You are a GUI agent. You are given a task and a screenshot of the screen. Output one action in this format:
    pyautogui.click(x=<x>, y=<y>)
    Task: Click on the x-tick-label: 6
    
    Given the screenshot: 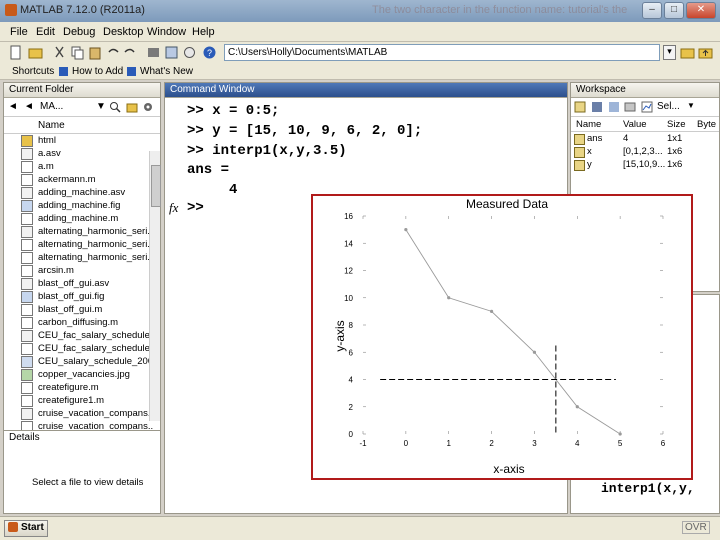 What is the action you would take?
    pyautogui.click(x=663, y=443)
    